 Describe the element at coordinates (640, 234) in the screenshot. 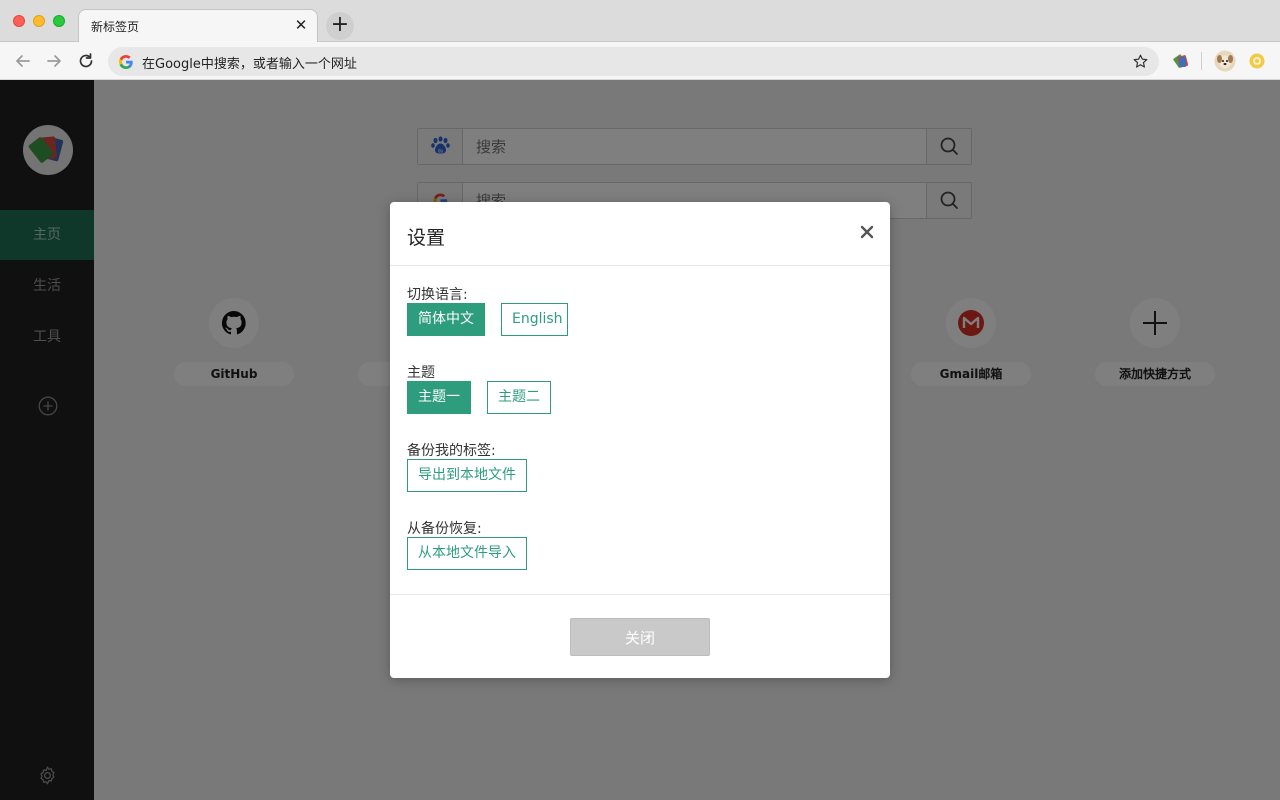

I see `dialog-header: 设置` at that location.